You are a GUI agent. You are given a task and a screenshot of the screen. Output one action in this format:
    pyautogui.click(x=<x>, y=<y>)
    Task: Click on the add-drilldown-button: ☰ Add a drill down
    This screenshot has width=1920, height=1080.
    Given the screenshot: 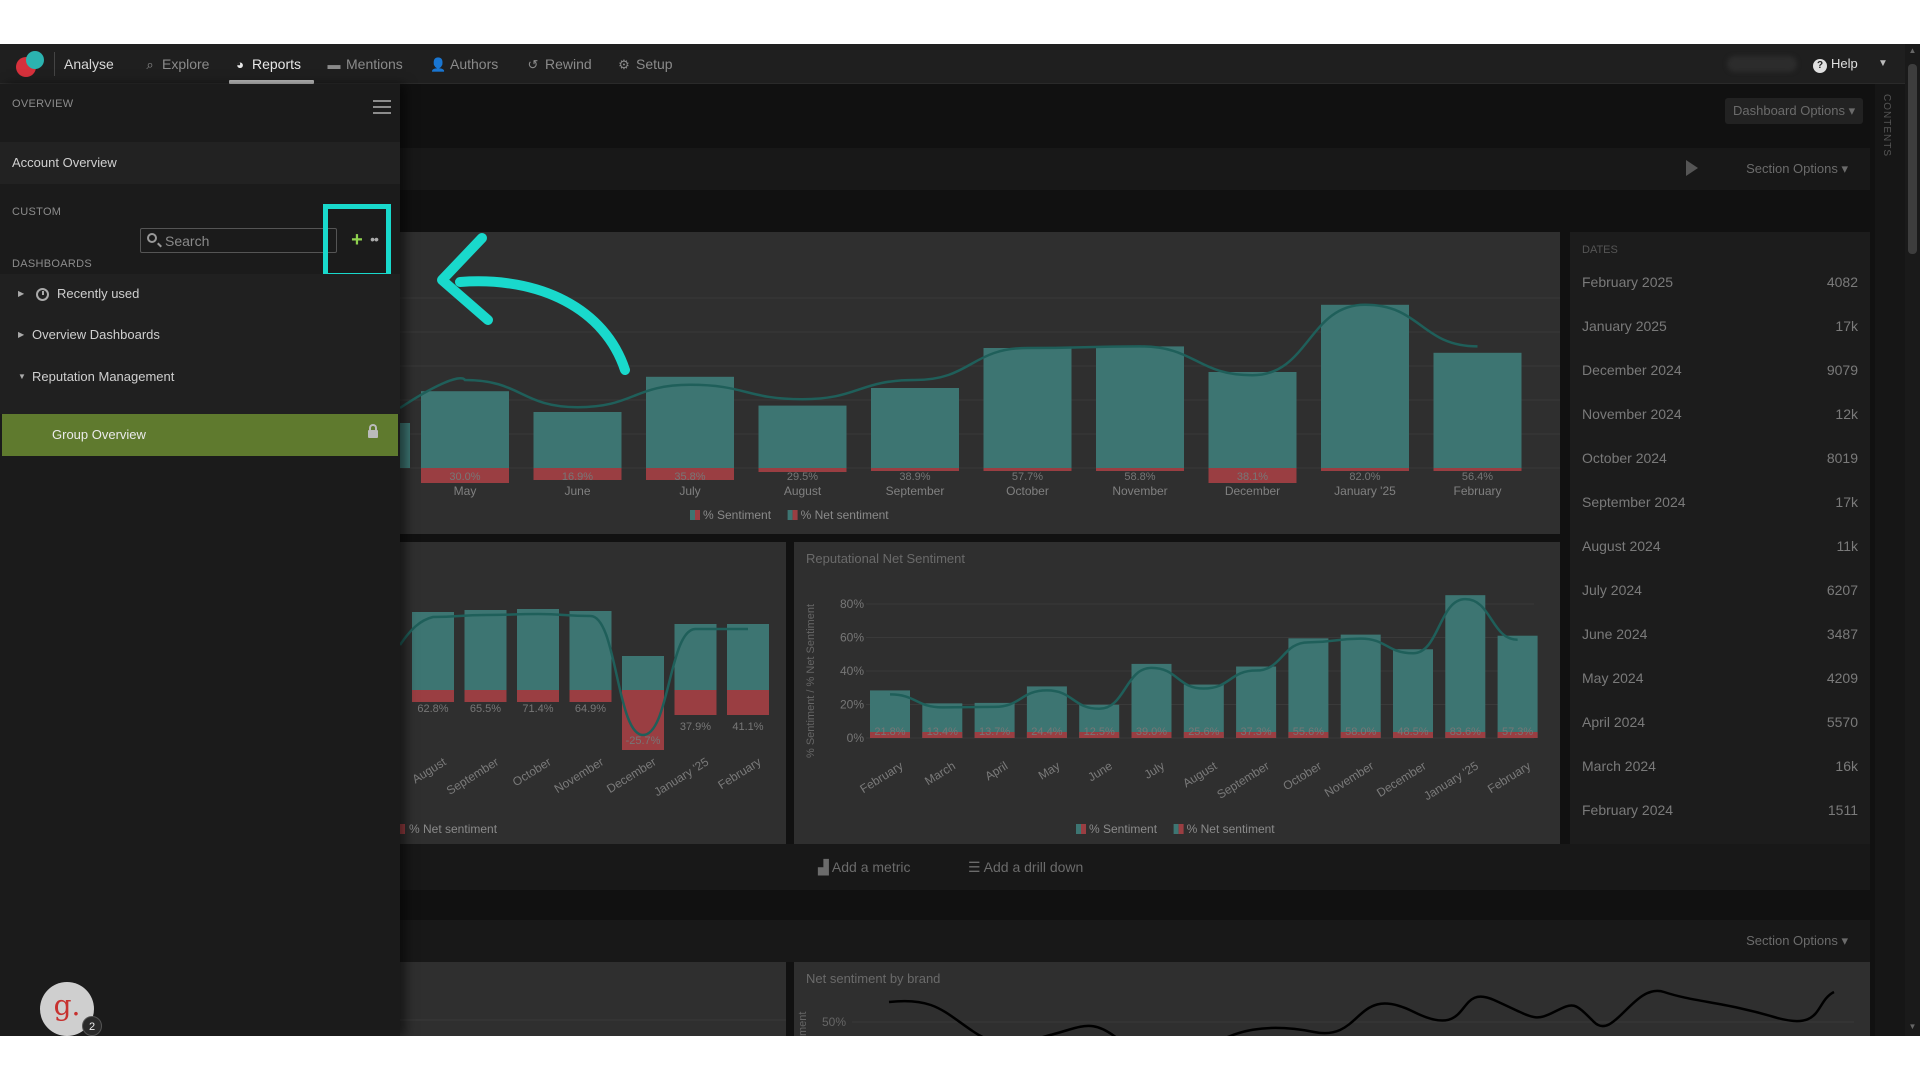 What is the action you would take?
    pyautogui.click(x=1025, y=867)
    